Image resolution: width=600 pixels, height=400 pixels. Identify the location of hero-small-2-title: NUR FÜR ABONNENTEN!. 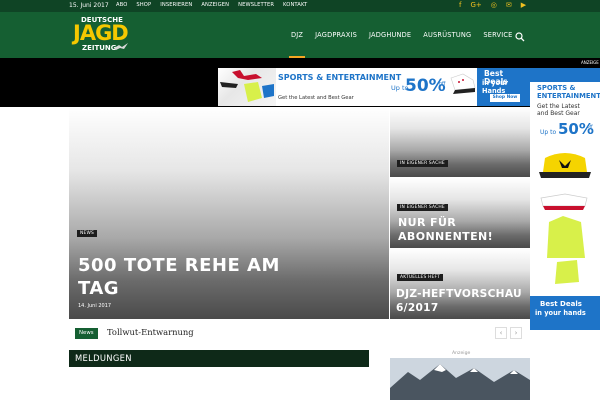
(445, 229).